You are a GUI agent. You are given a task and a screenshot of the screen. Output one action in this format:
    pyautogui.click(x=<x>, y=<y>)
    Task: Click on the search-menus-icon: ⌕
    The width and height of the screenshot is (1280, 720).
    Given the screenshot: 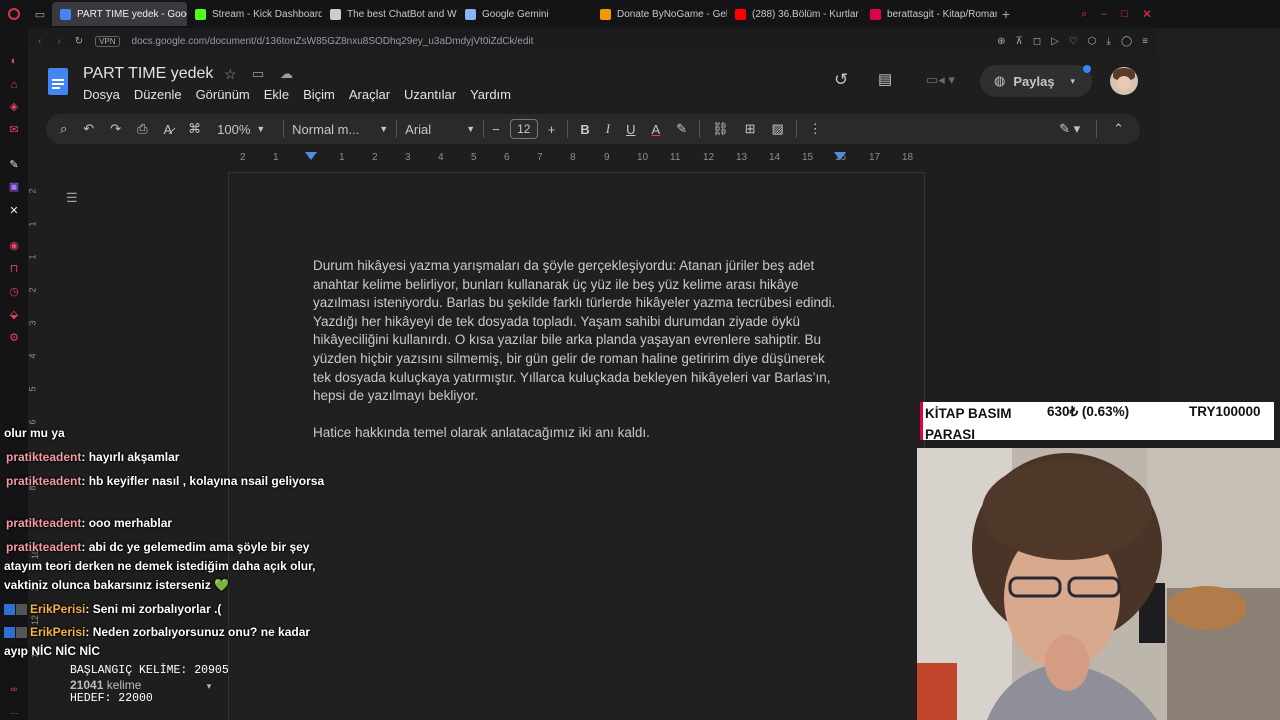 What is the action you would take?
    pyautogui.click(x=63, y=129)
    